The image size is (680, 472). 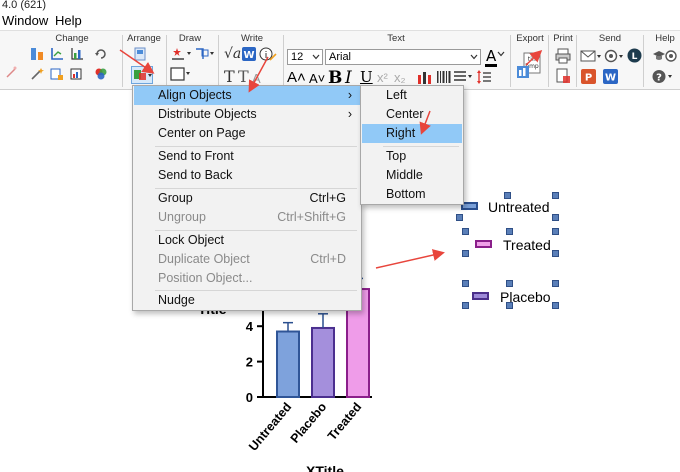 I want to click on y-tick-label: 0, so click(x=249, y=397).